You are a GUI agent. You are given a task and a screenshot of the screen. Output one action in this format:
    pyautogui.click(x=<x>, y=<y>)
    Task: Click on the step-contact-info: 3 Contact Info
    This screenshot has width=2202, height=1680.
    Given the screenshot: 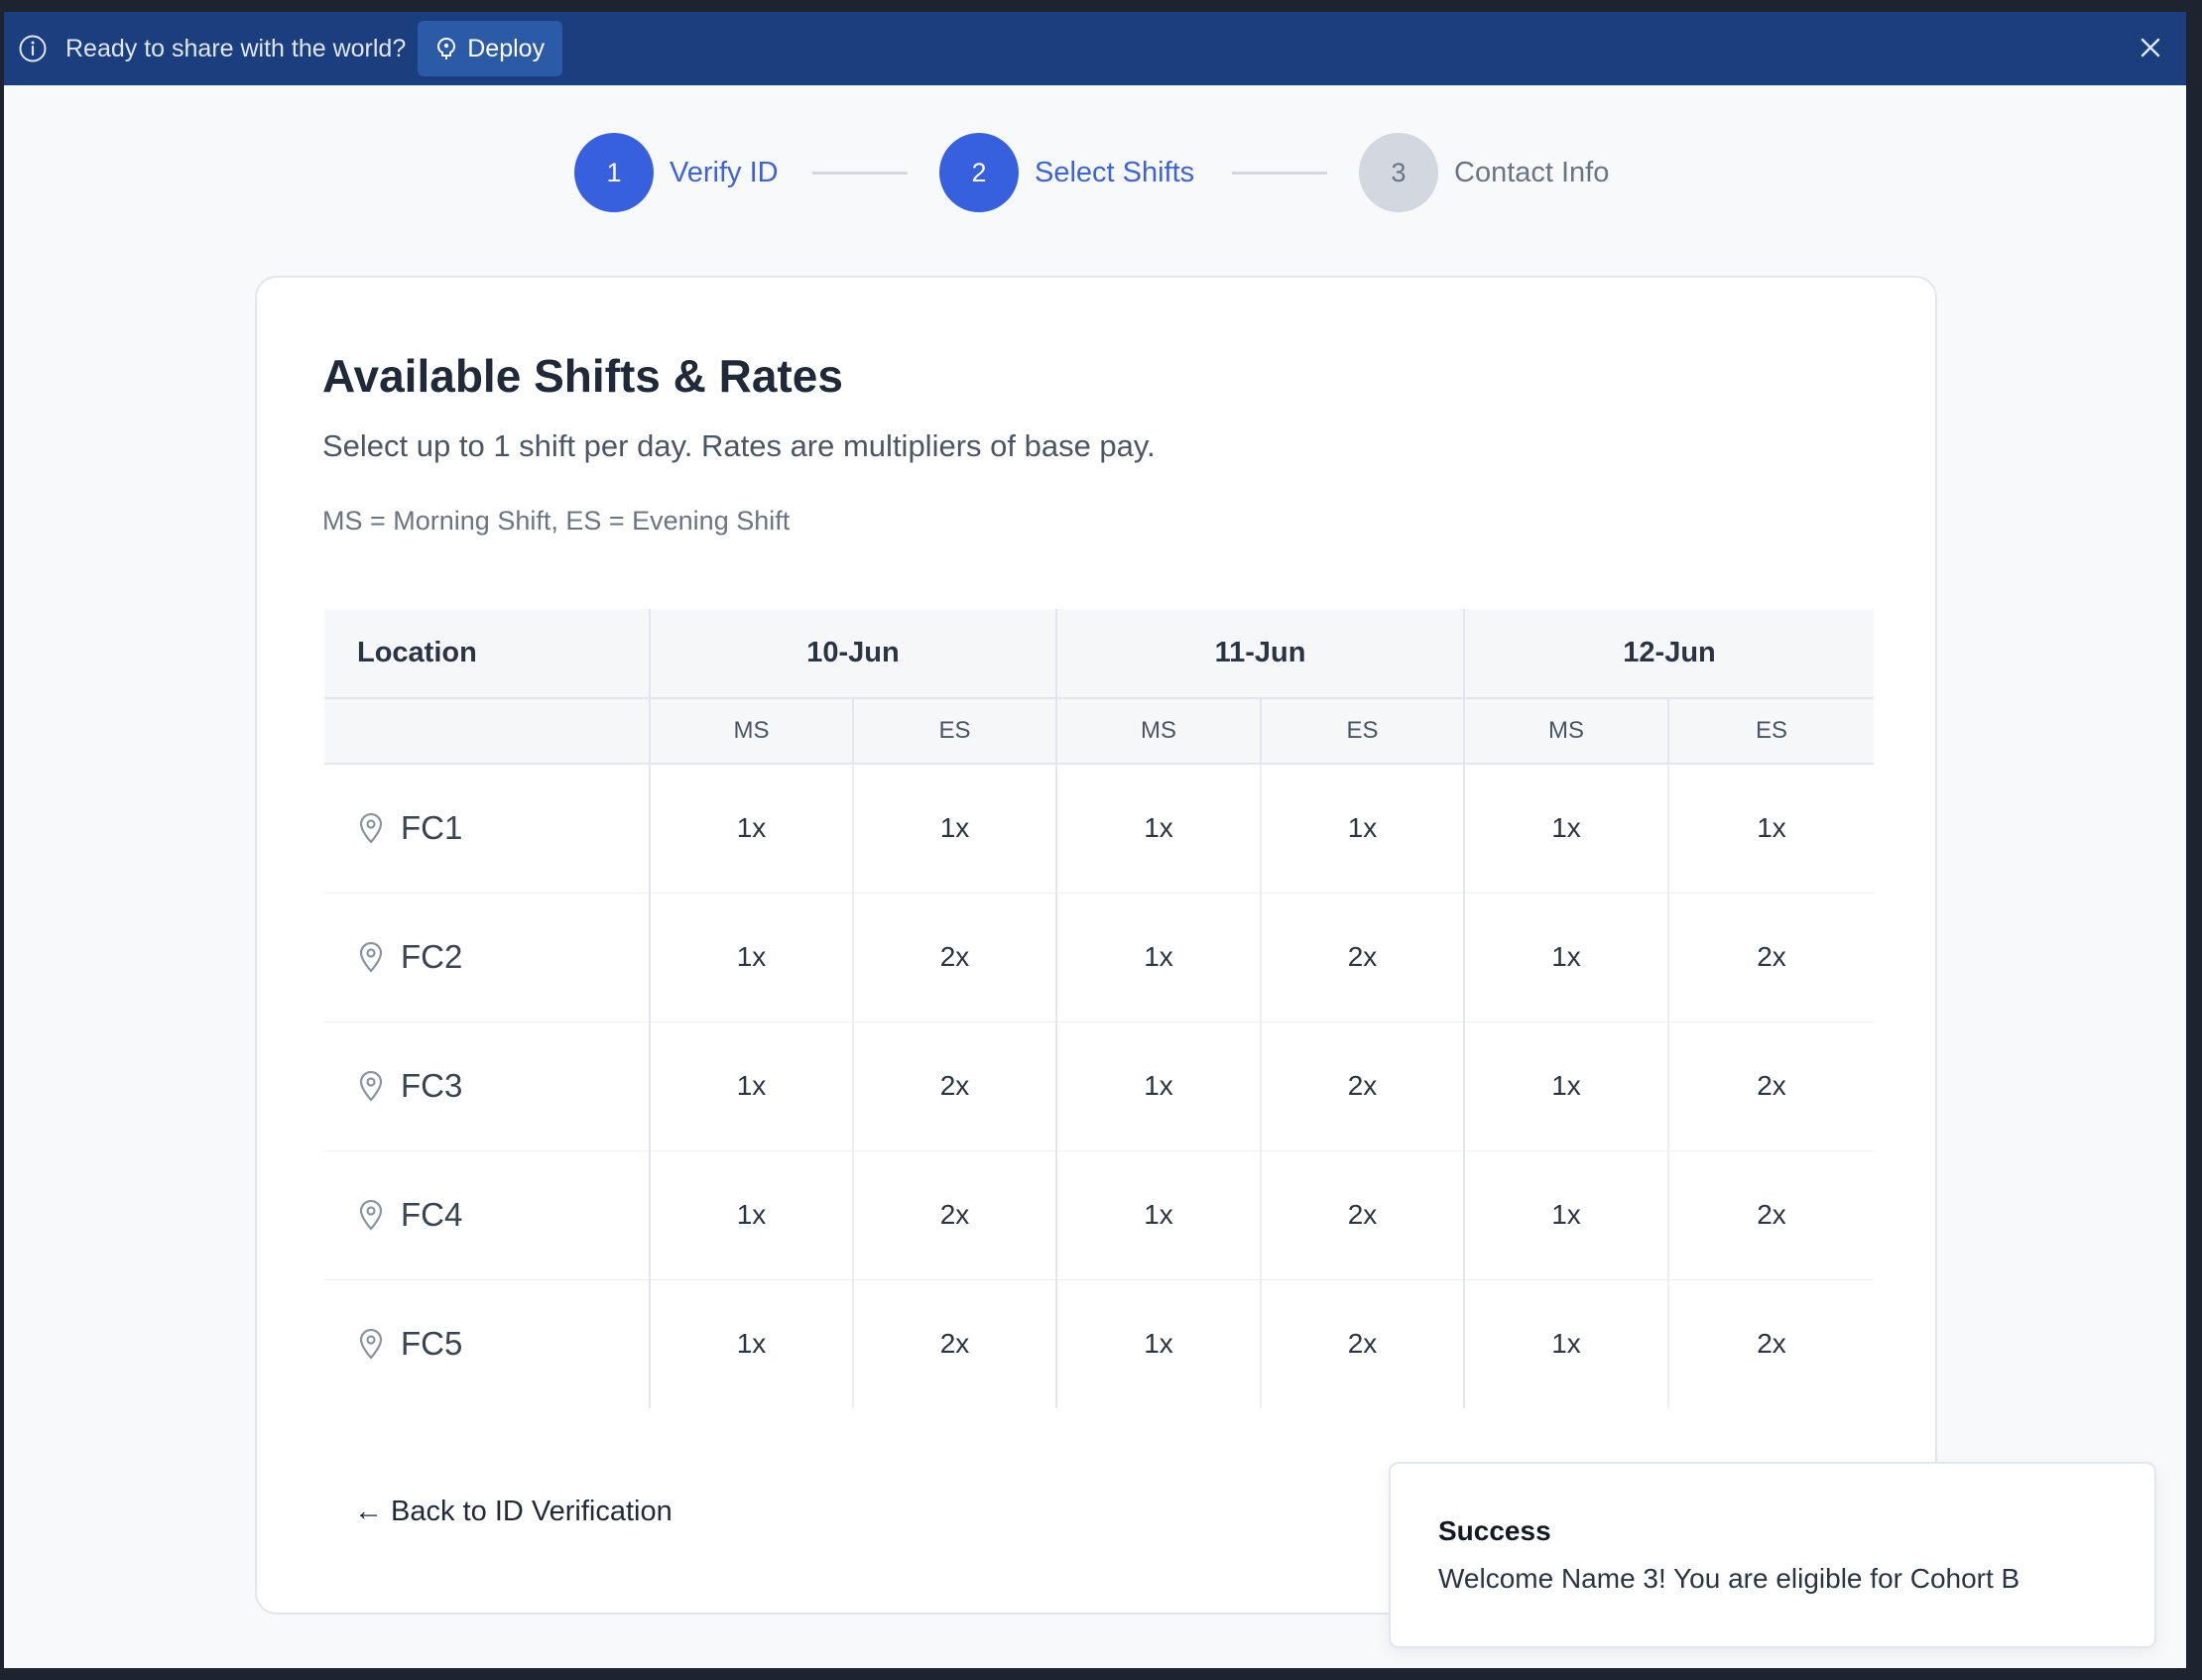 What is the action you would take?
    pyautogui.click(x=1484, y=172)
    